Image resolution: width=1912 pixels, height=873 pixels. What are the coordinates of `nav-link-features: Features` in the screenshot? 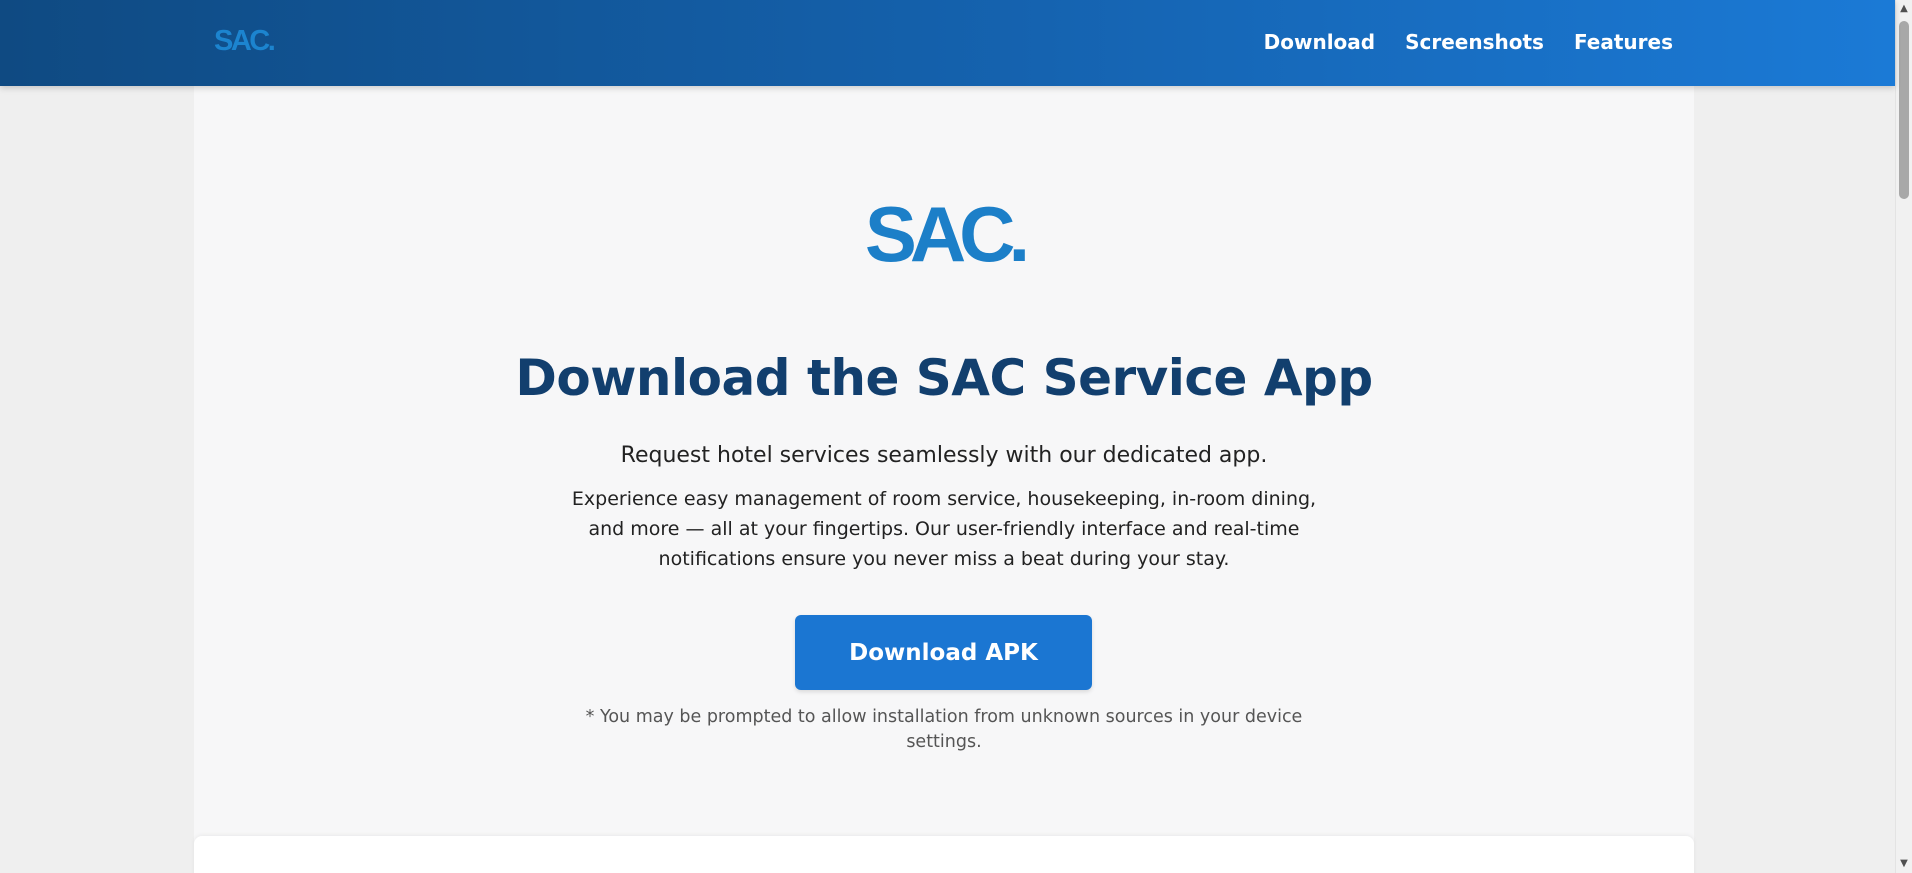 It's located at (1623, 42).